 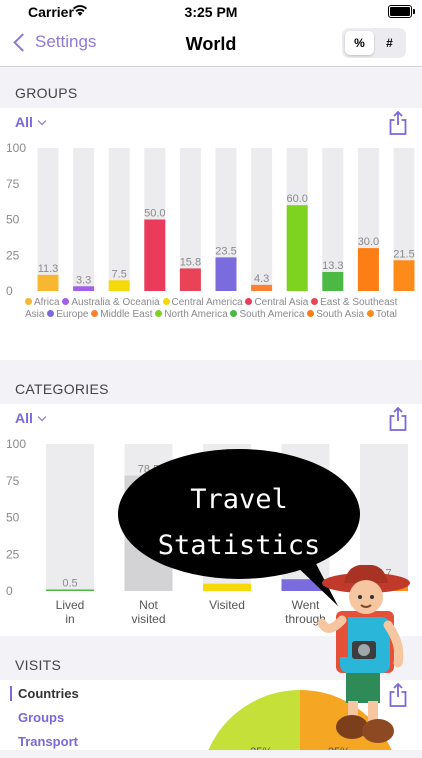 I want to click on traveler-illustration, so click(x=363, y=654).